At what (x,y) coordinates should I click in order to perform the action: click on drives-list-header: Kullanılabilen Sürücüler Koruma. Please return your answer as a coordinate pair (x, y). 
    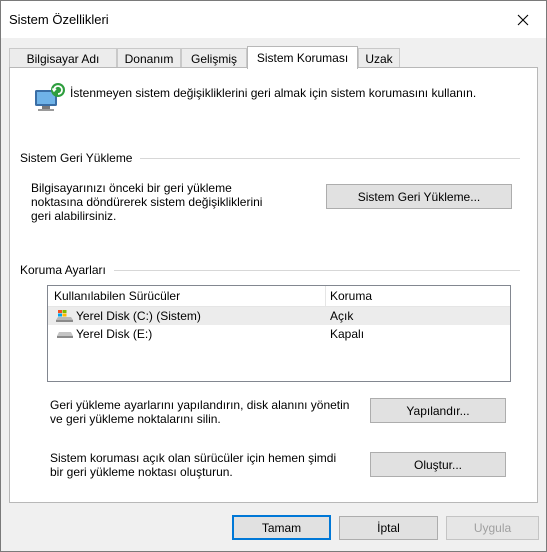
    Looking at the image, I should click on (279, 296).